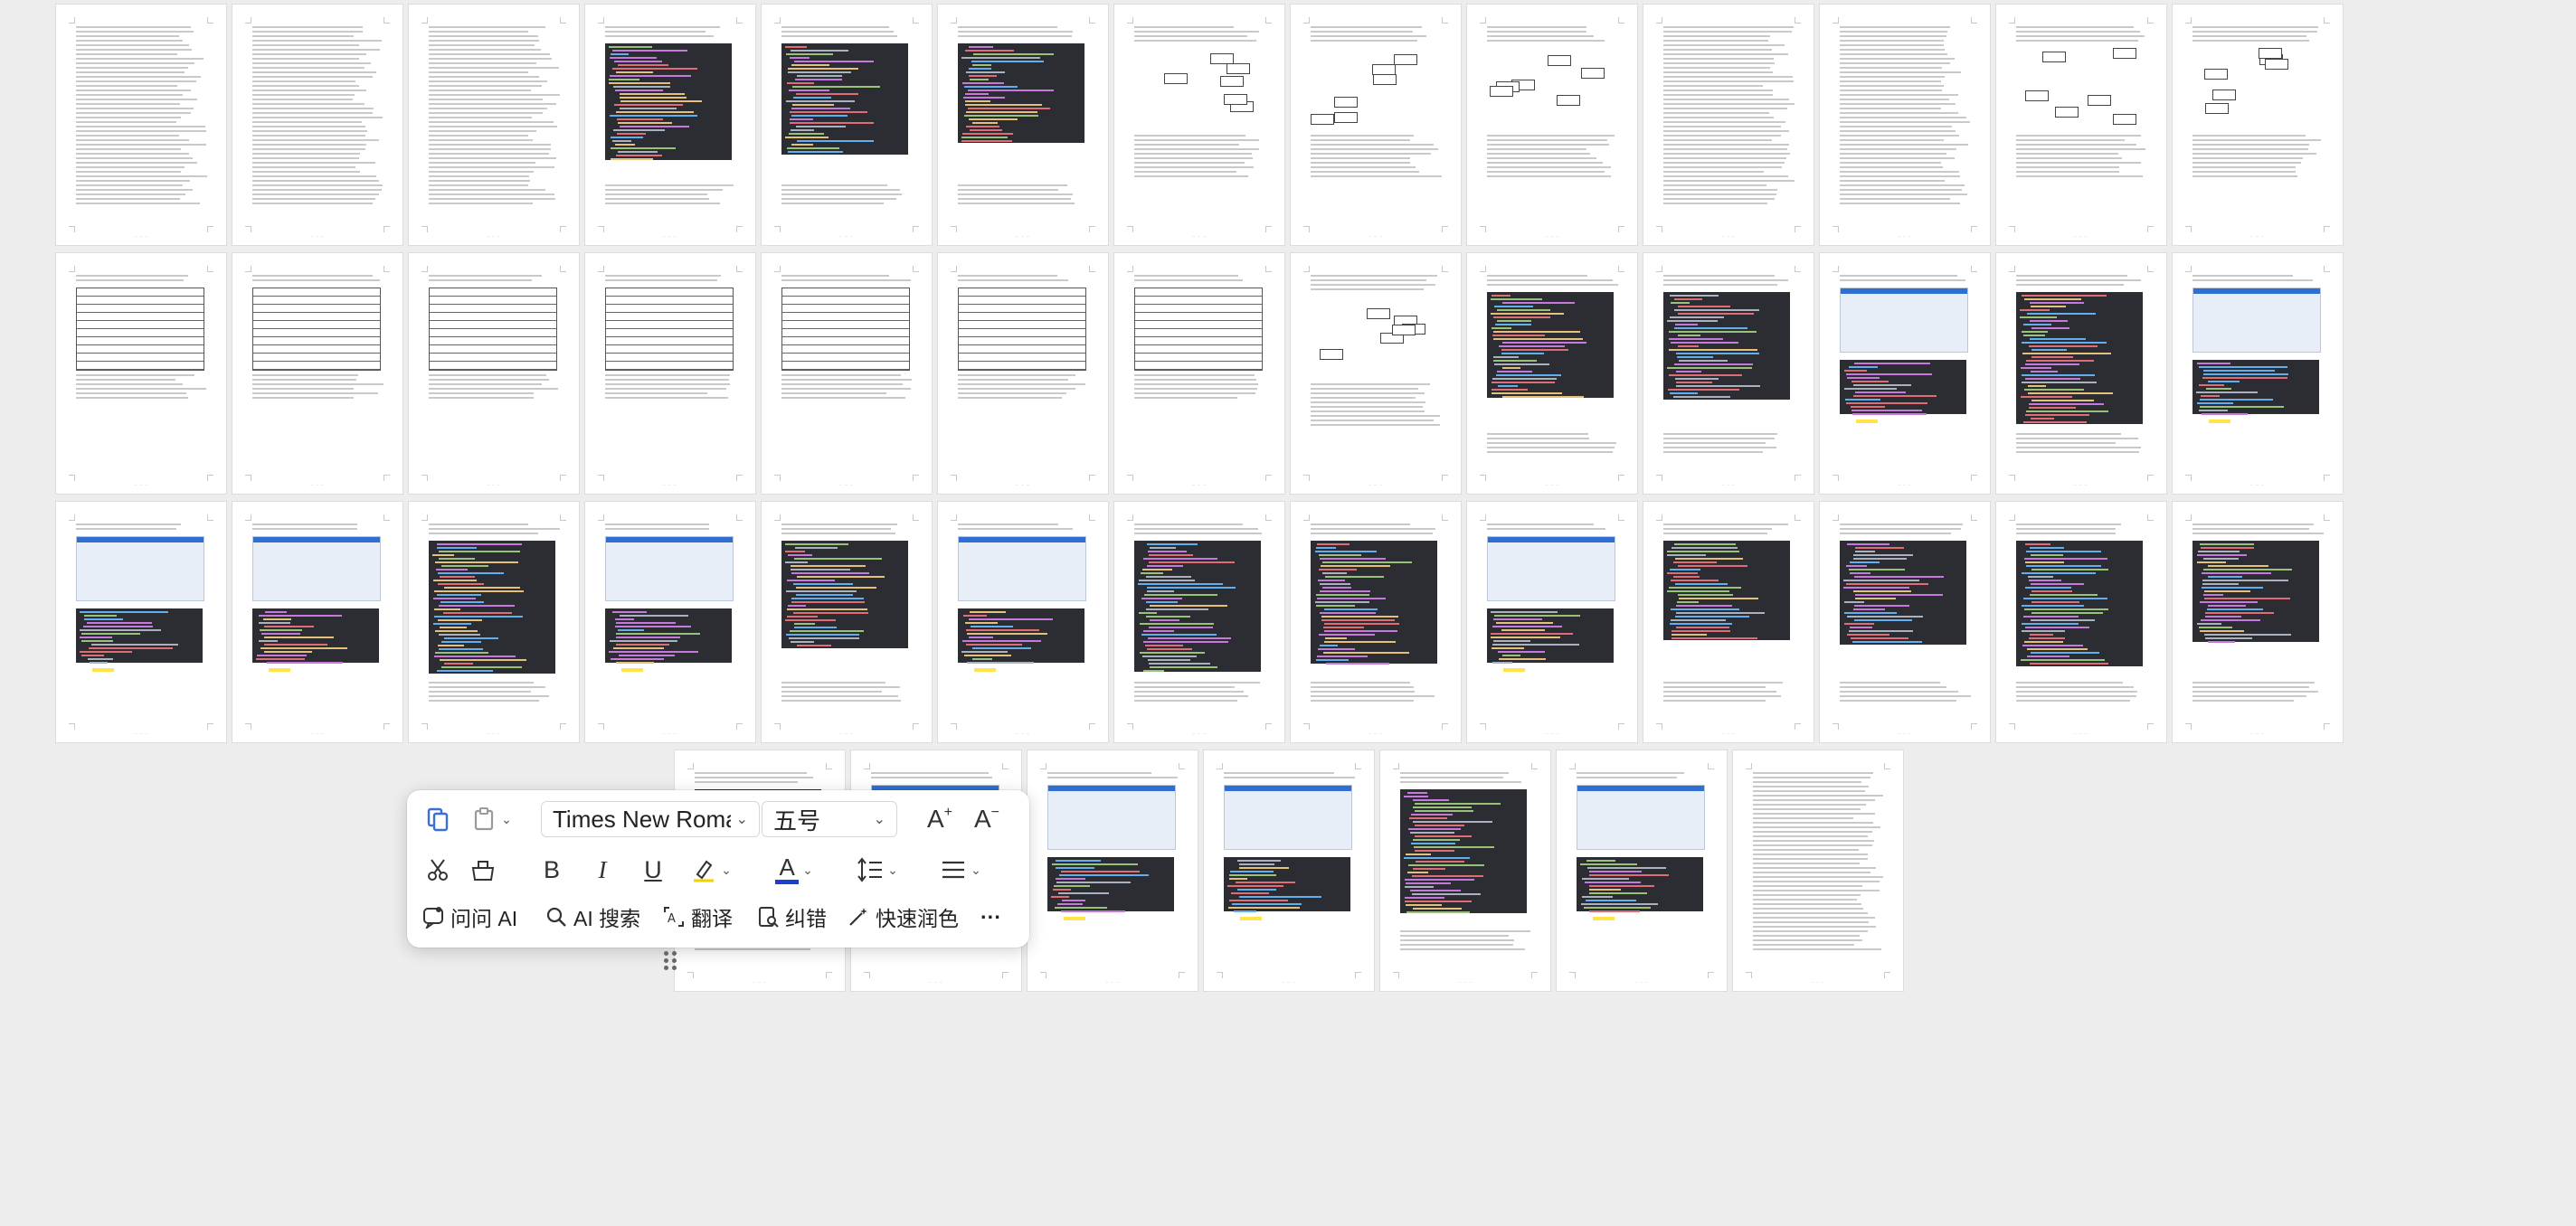 Image resolution: width=2576 pixels, height=1226 pixels. What do you see at coordinates (792, 916) in the screenshot?
I see `proofread-button: 纠错` at bounding box center [792, 916].